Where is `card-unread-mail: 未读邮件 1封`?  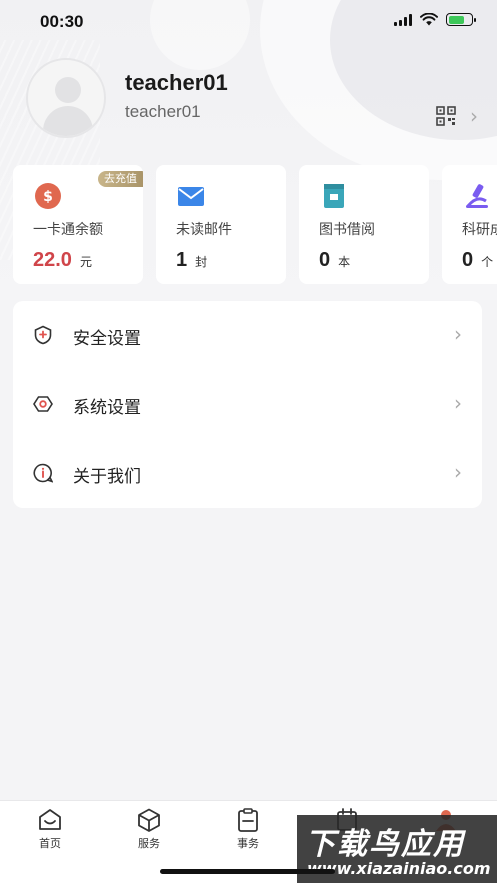
card-unread-mail: 未读邮件 1封 is located at coordinates (221, 224).